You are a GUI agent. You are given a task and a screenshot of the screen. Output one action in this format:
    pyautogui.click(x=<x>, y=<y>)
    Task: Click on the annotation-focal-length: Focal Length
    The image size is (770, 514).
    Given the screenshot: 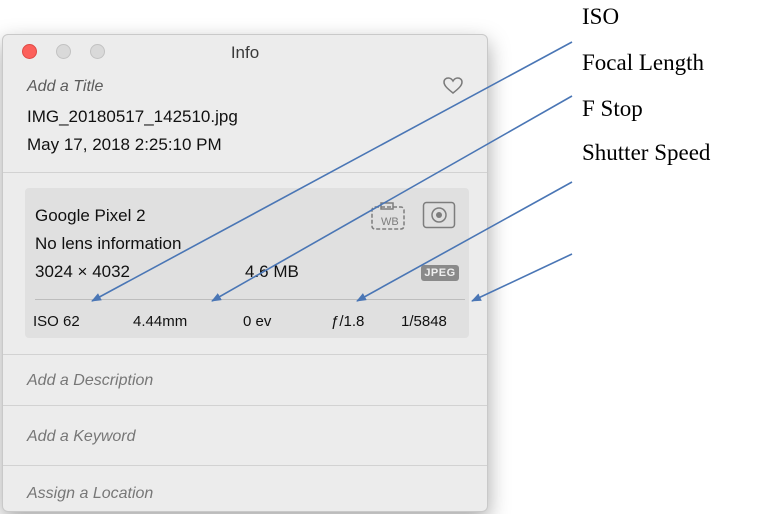 What is the action you would take?
    pyautogui.click(x=643, y=62)
    